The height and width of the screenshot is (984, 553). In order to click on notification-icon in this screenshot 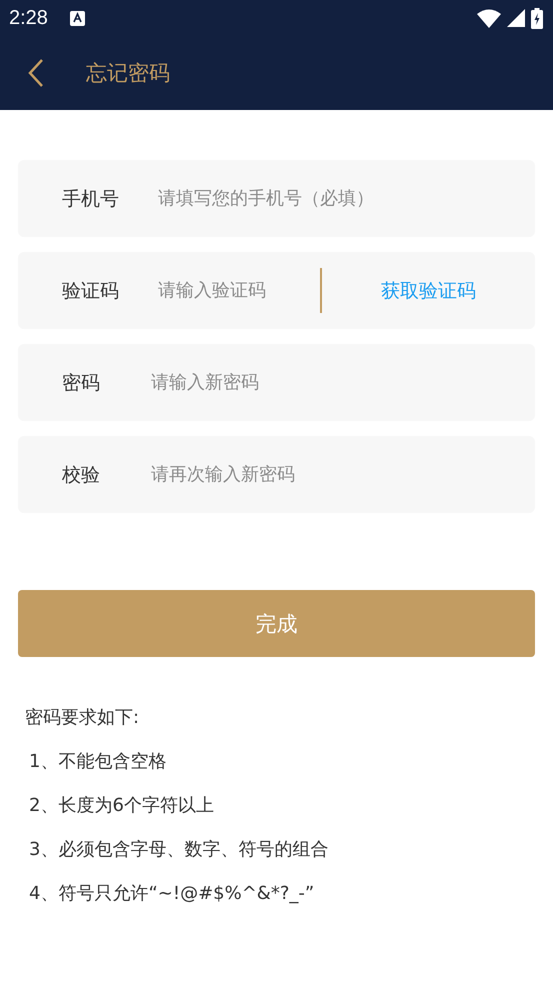, I will do `click(77, 18)`.